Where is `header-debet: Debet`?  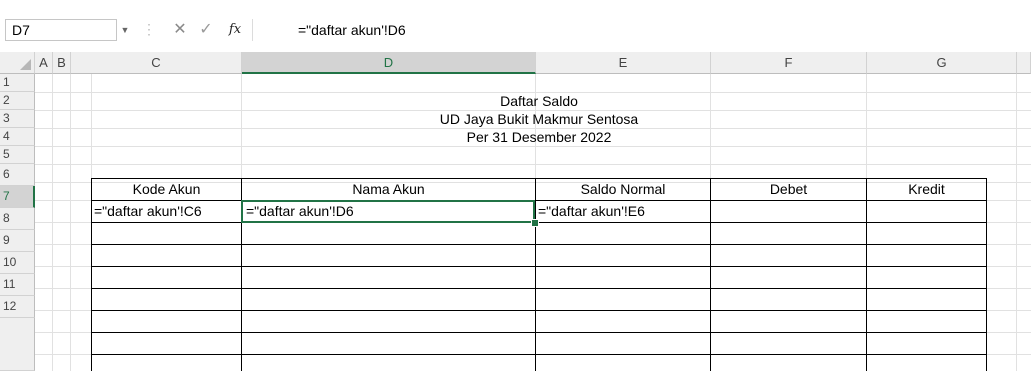
header-debet: Debet is located at coordinates (788, 189).